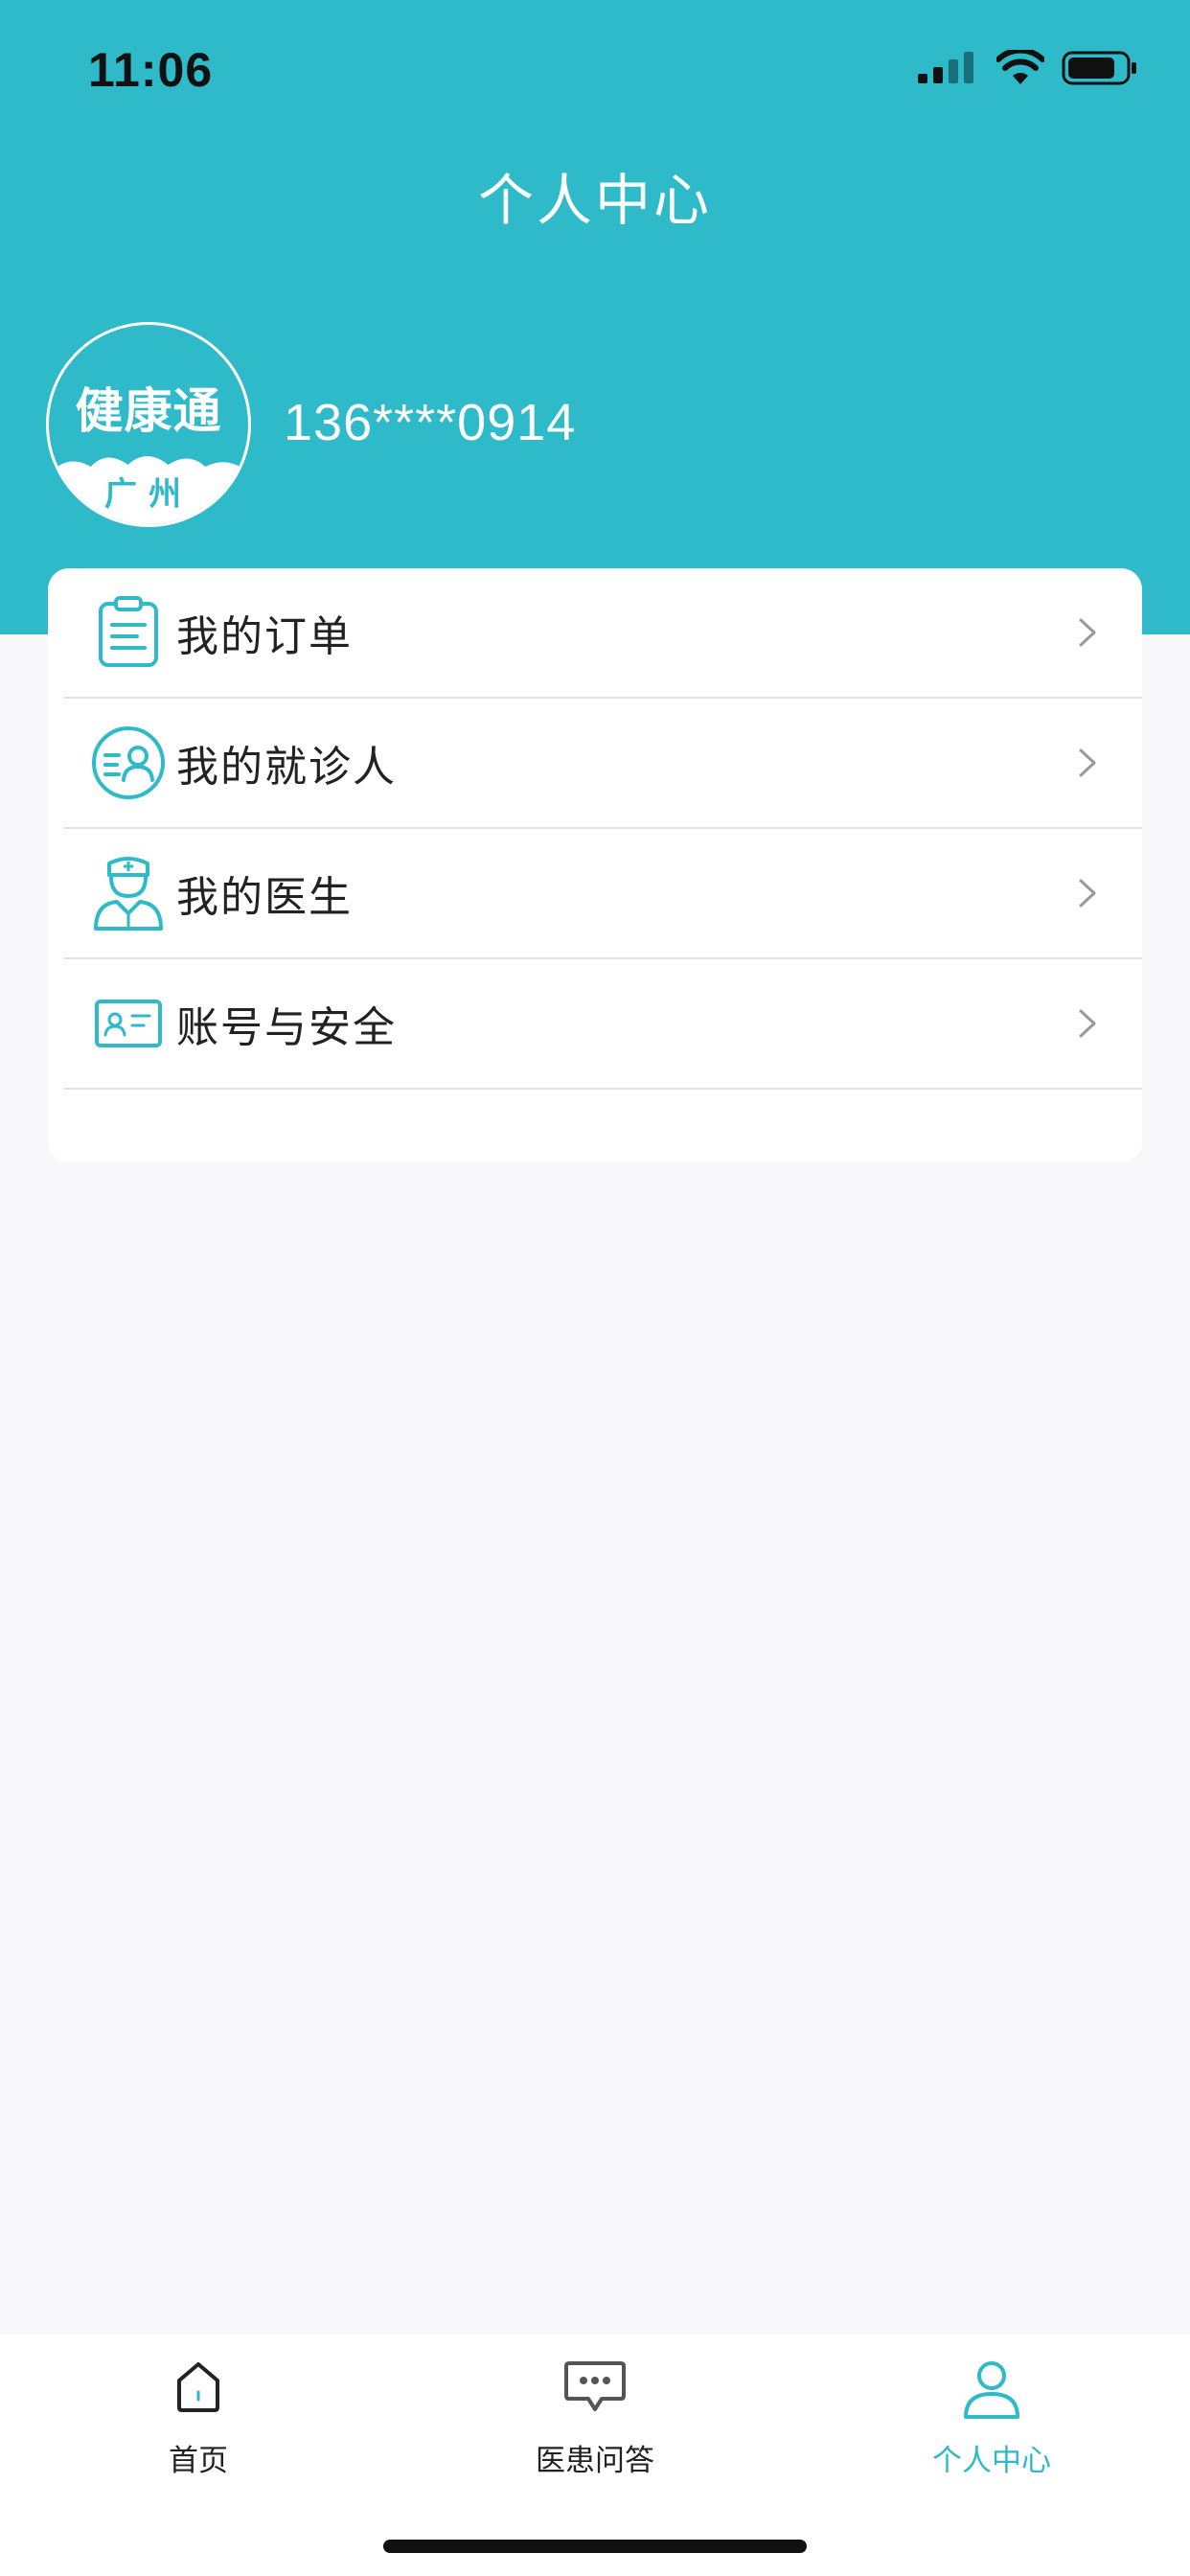 This screenshot has width=1190, height=2576. What do you see at coordinates (199, 2461) in the screenshot?
I see `tab-label: 首页` at bounding box center [199, 2461].